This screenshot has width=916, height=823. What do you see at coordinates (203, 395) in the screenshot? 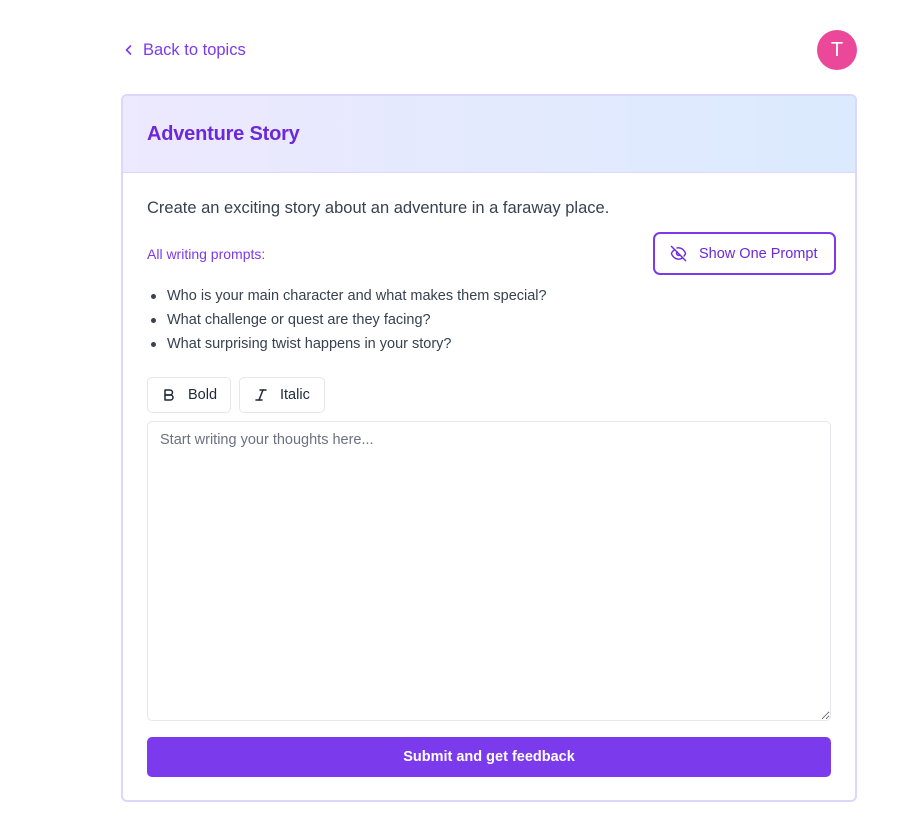
I see `bold-label: Bold` at bounding box center [203, 395].